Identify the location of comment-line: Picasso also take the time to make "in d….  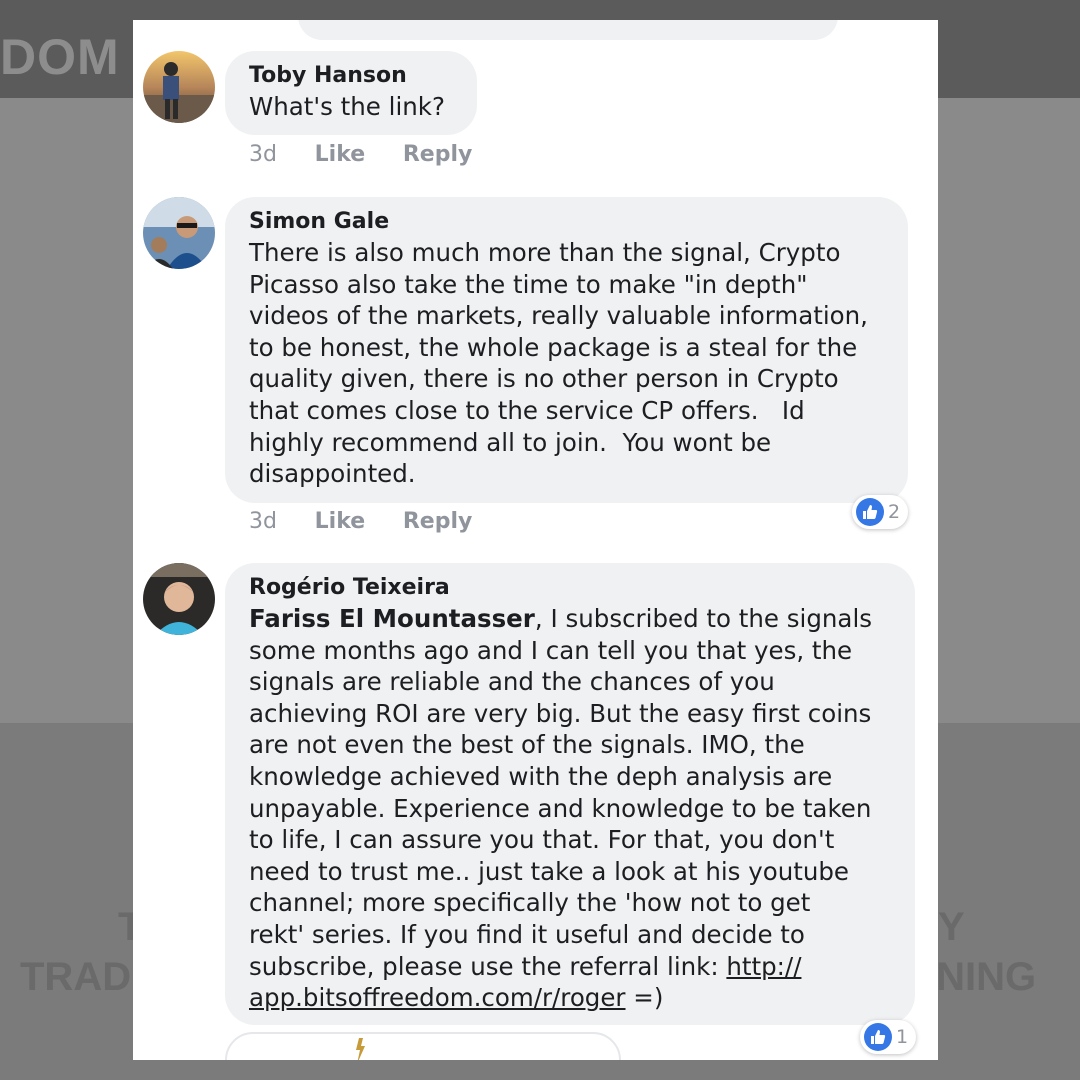
(528, 284).